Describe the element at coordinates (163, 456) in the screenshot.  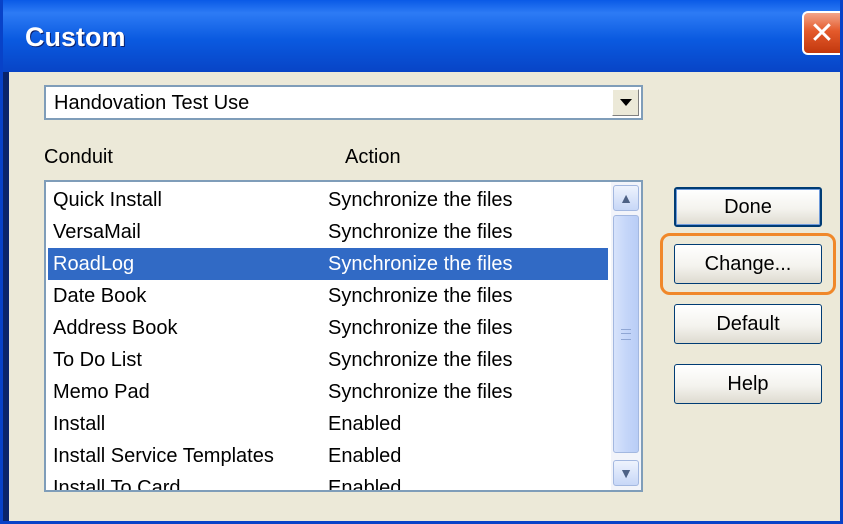
I see `conduit-name: Install Service Templates` at that location.